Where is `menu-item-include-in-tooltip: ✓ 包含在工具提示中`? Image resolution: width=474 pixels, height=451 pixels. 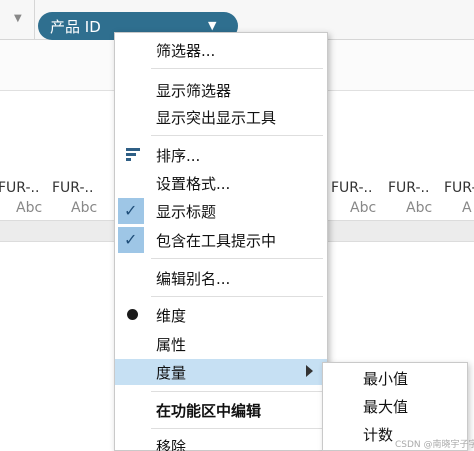
menu-item-include-in-tooltip: ✓ 包含在工具提示中 is located at coordinates (221, 240).